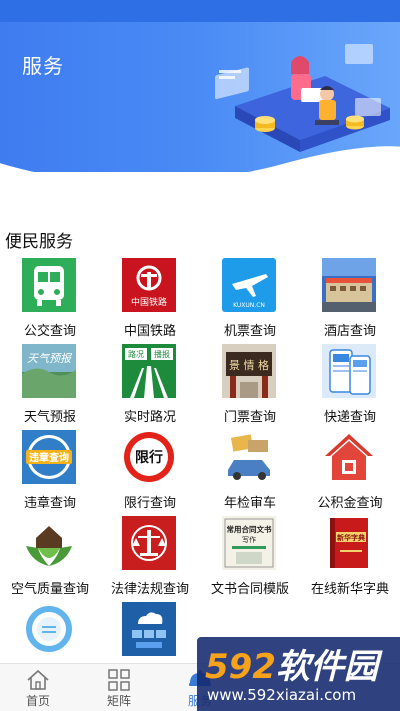 This screenshot has width=400, height=711. I want to click on site-watermark: 592软件园 www.592xiazai.com, so click(298, 674).